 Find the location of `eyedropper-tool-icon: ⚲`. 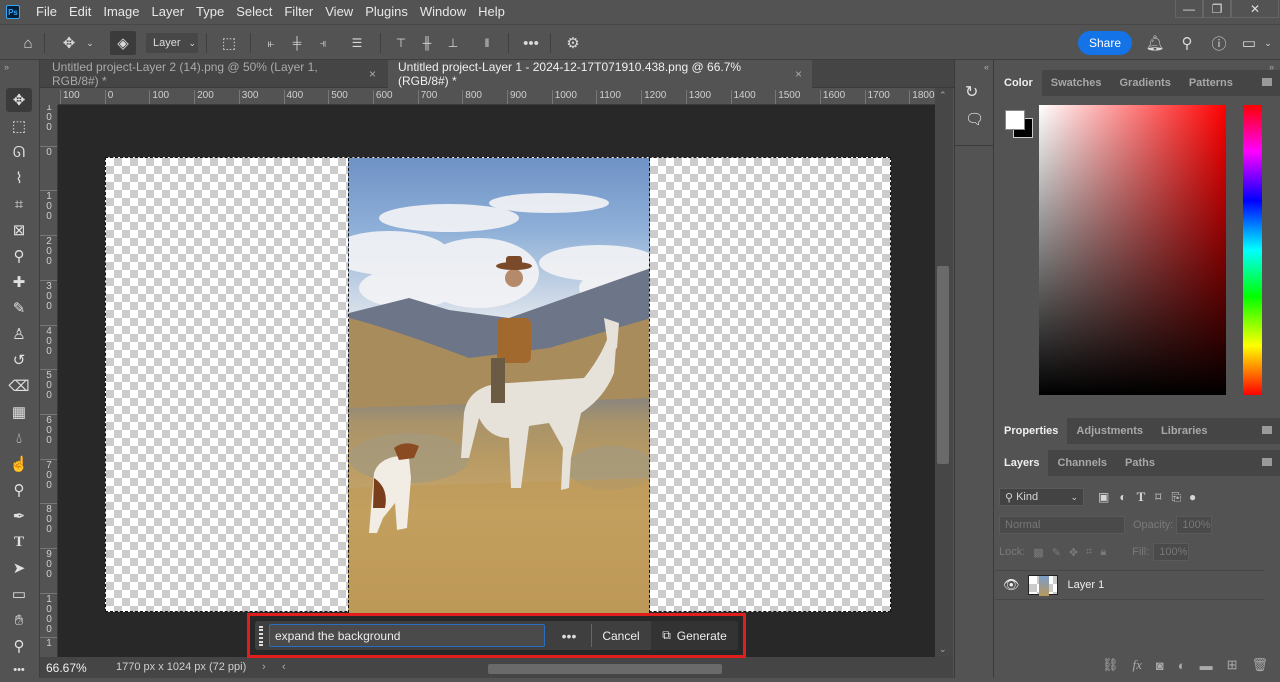

eyedropper-tool-icon: ⚲ is located at coordinates (19, 256).